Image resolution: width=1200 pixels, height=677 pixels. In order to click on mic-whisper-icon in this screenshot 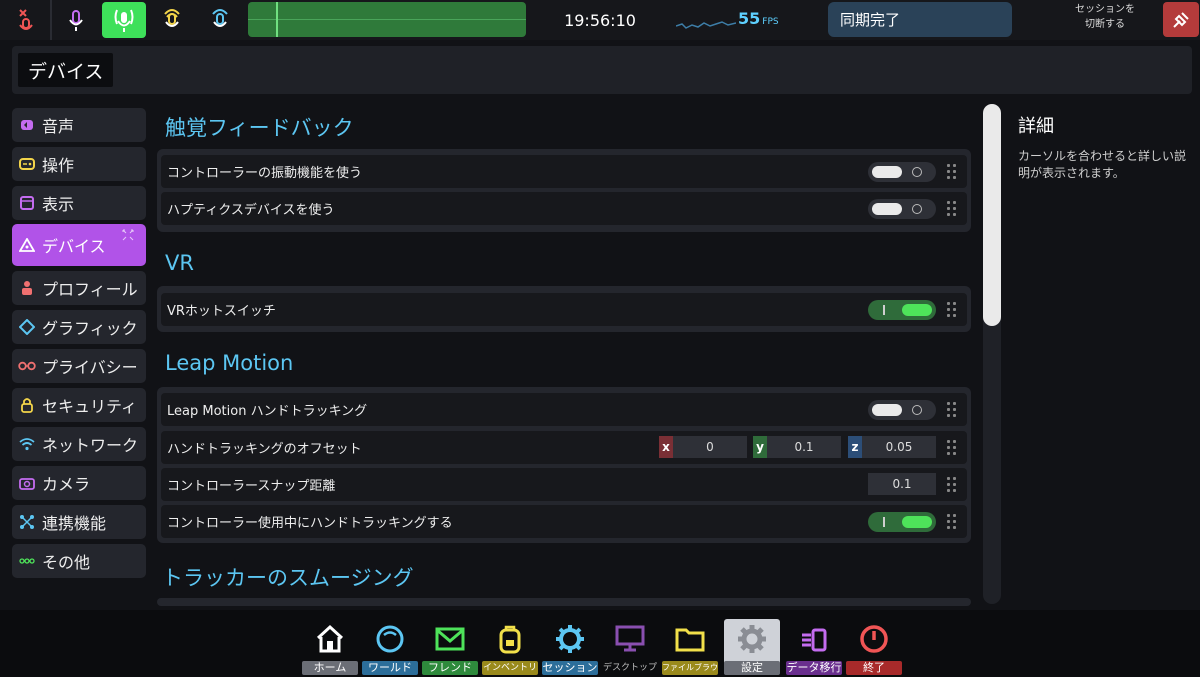, I will do `click(220, 18)`.